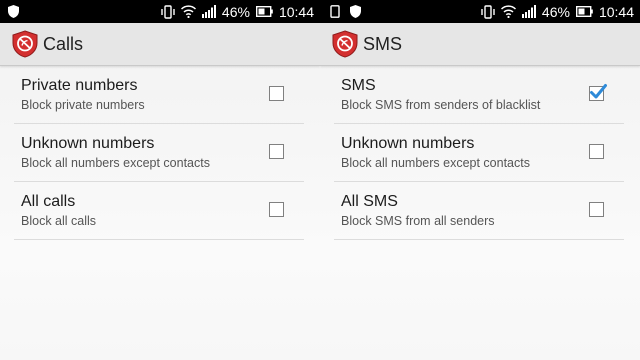  Describe the element at coordinates (83, 105) in the screenshot. I see `option-subtitle: Block private numbers` at that location.